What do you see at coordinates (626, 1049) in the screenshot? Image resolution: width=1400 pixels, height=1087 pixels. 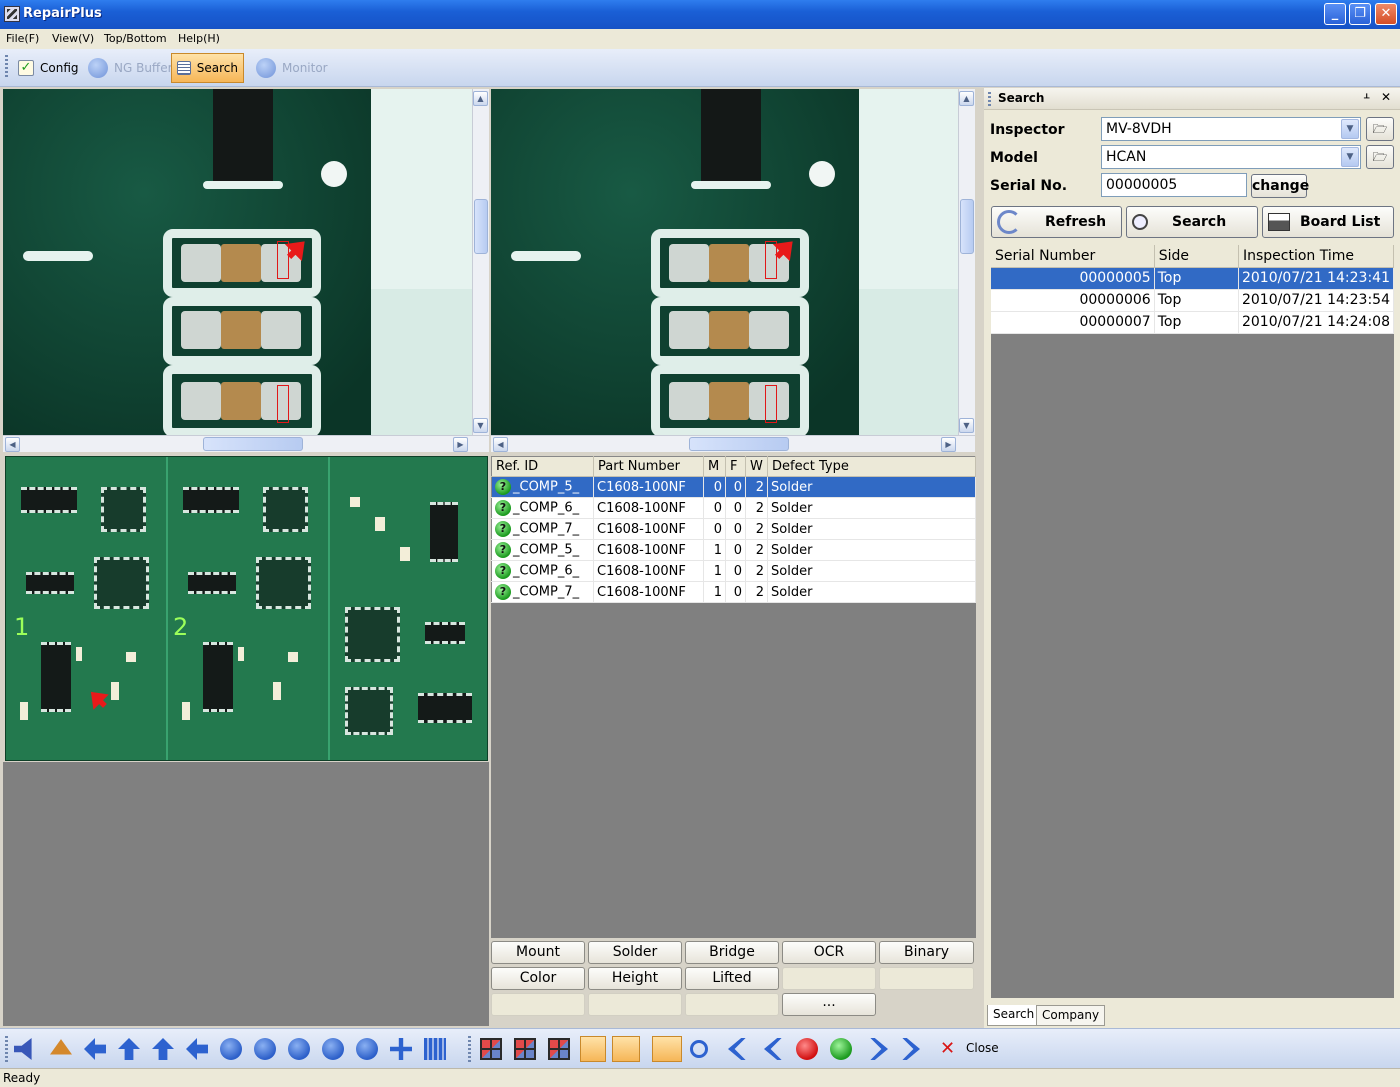 I see `sync-icon` at bounding box center [626, 1049].